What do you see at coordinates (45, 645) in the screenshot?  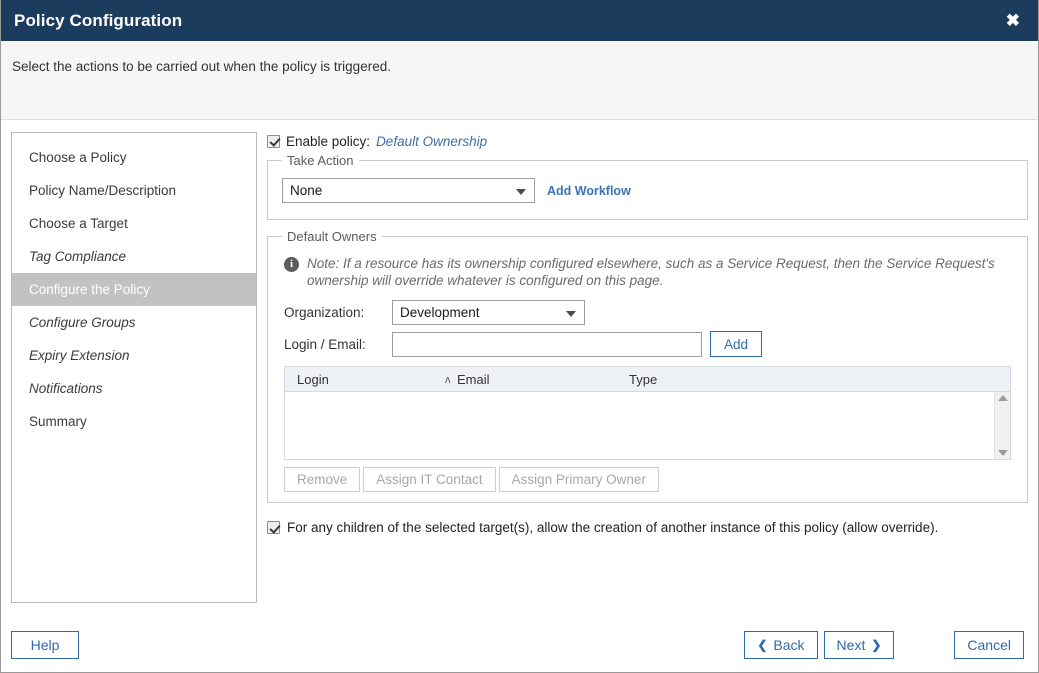 I see `help-button: Help` at bounding box center [45, 645].